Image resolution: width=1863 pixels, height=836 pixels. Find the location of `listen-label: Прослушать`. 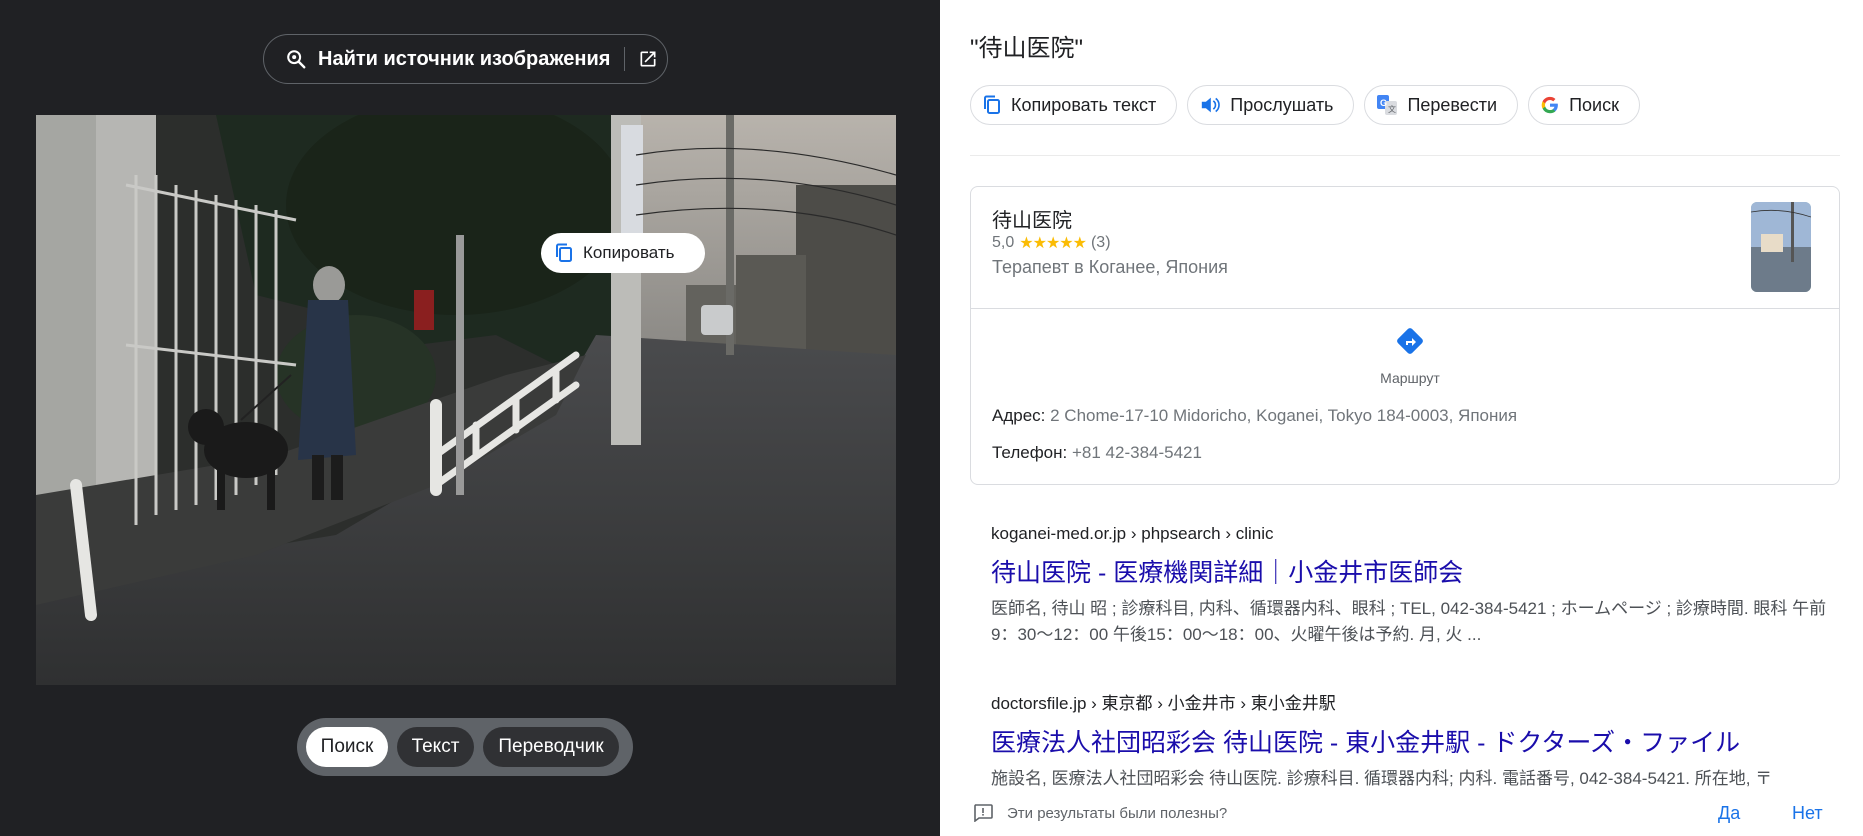

listen-label: Прослушать is located at coordinates (1282, 104).